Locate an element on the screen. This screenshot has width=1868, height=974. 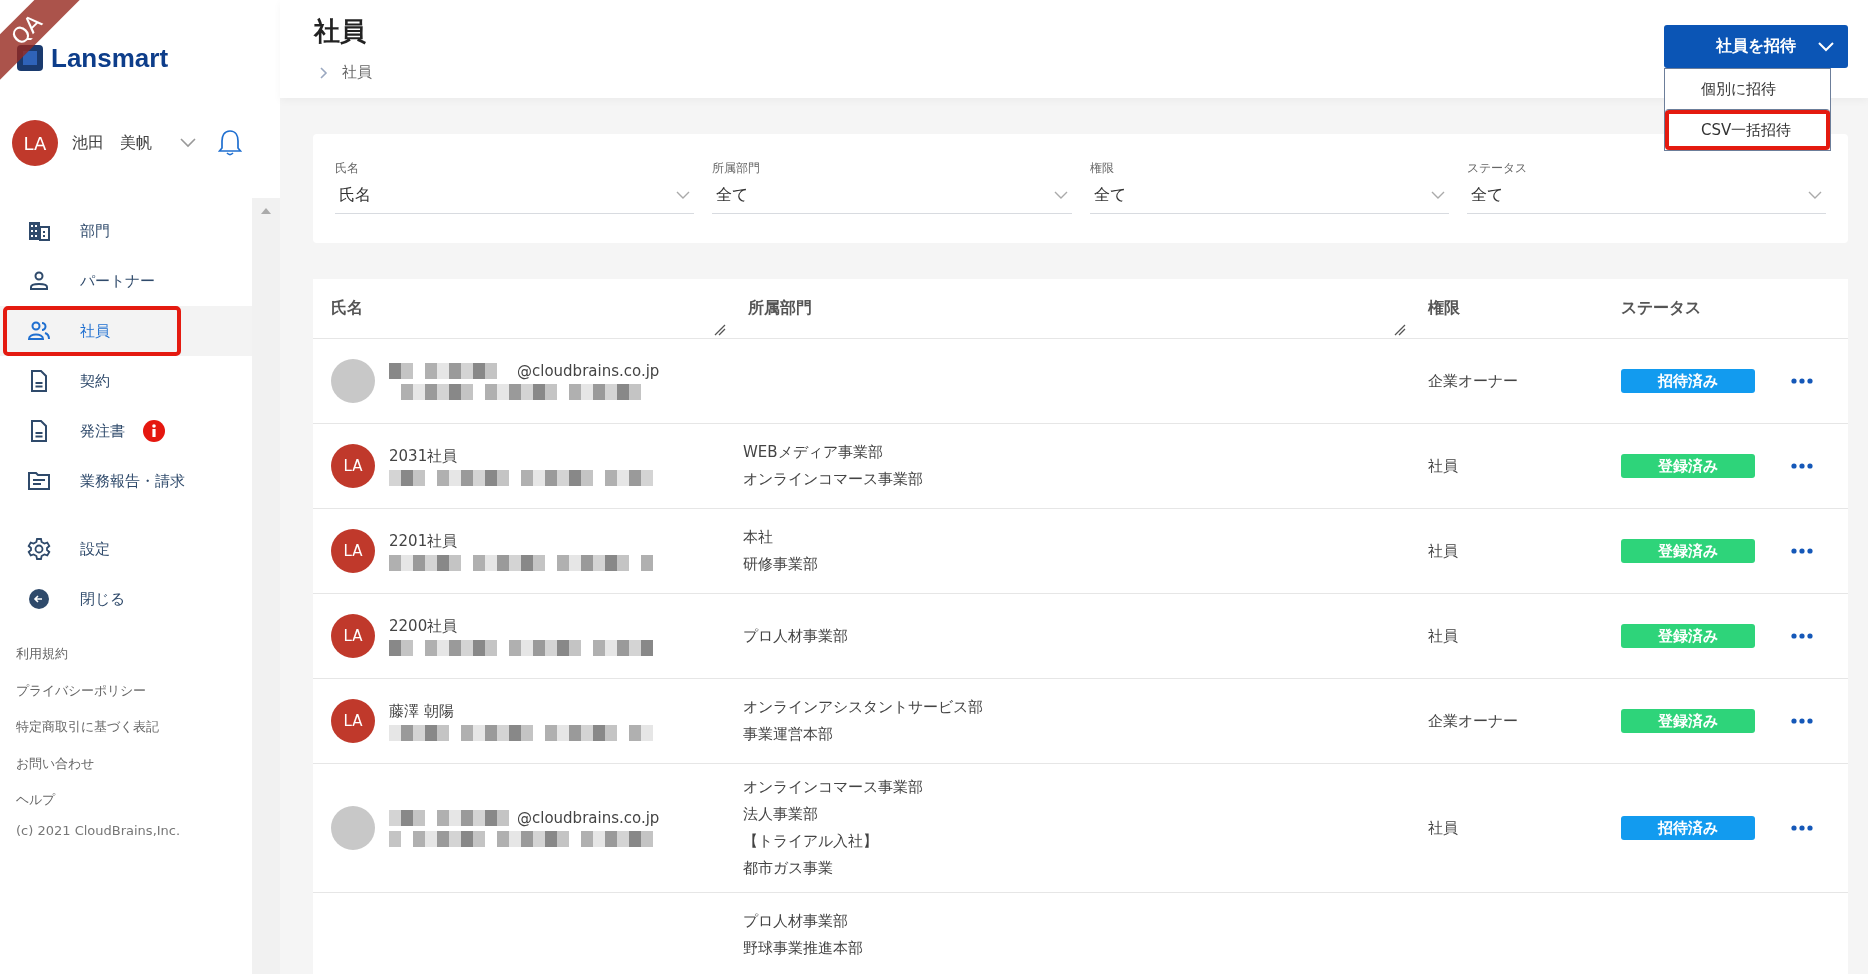
nav-item: パートナー is located at coordinates (126, 281).